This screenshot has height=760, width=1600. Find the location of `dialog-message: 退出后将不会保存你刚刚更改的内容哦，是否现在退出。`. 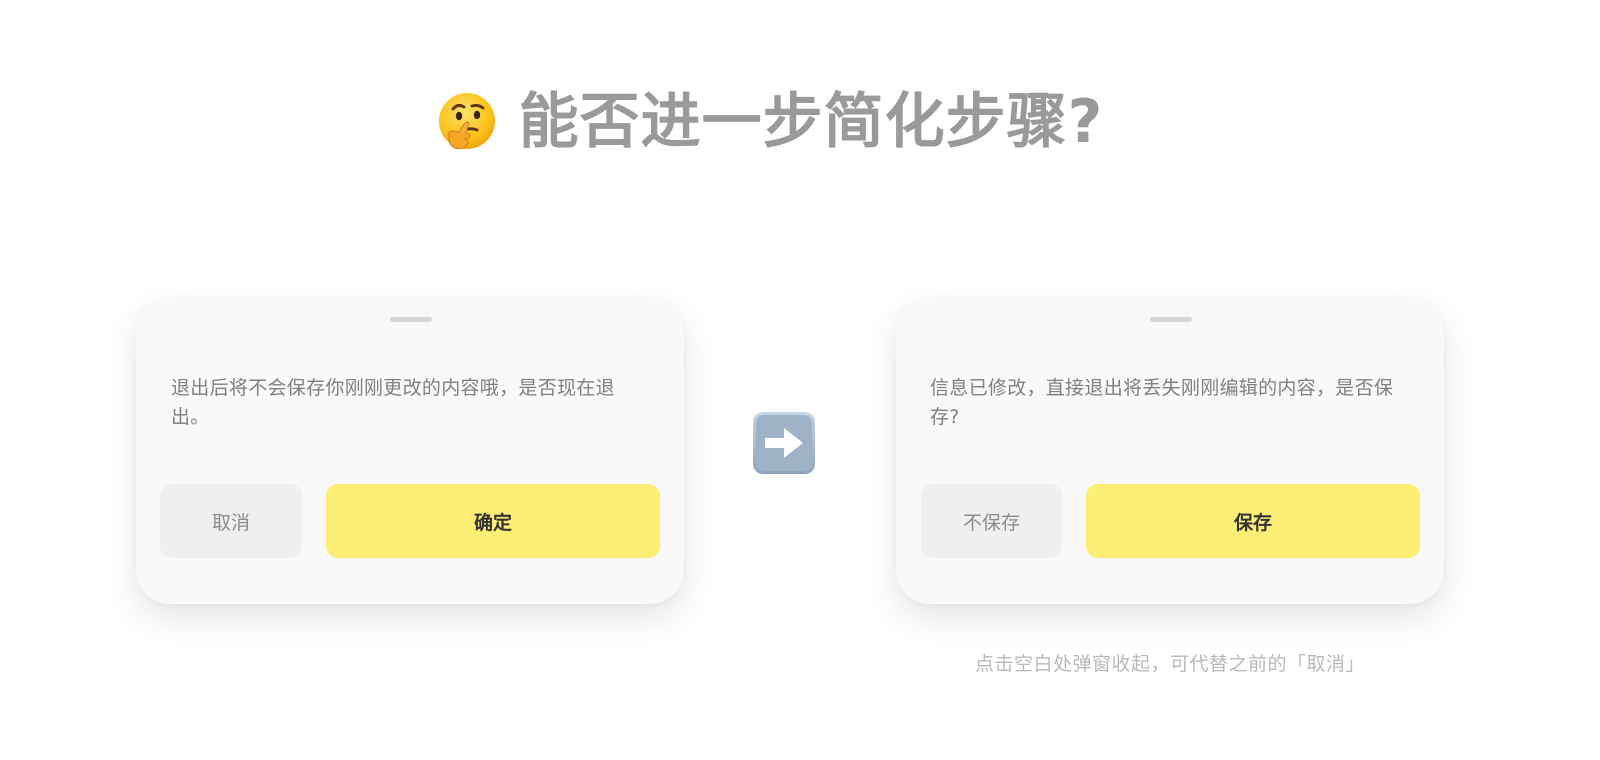

dialog-message: 退出后将不会保存你刚刚更改的内容哦，是否现在退出。 is located at coordinates (393, 402).